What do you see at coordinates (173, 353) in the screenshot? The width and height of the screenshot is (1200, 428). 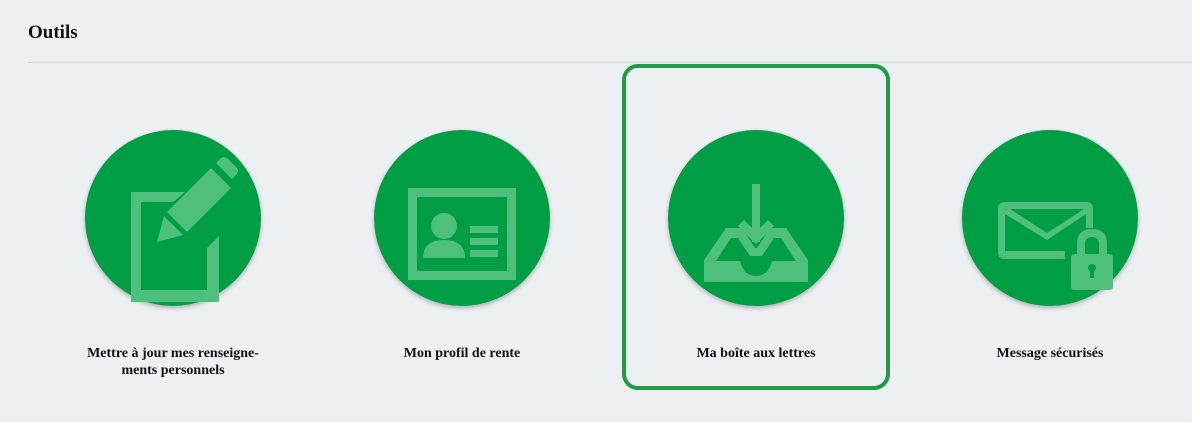 I see `tool-label-line-1: Mettre à jour mes renseigne-` at bounding box center [173, 353].